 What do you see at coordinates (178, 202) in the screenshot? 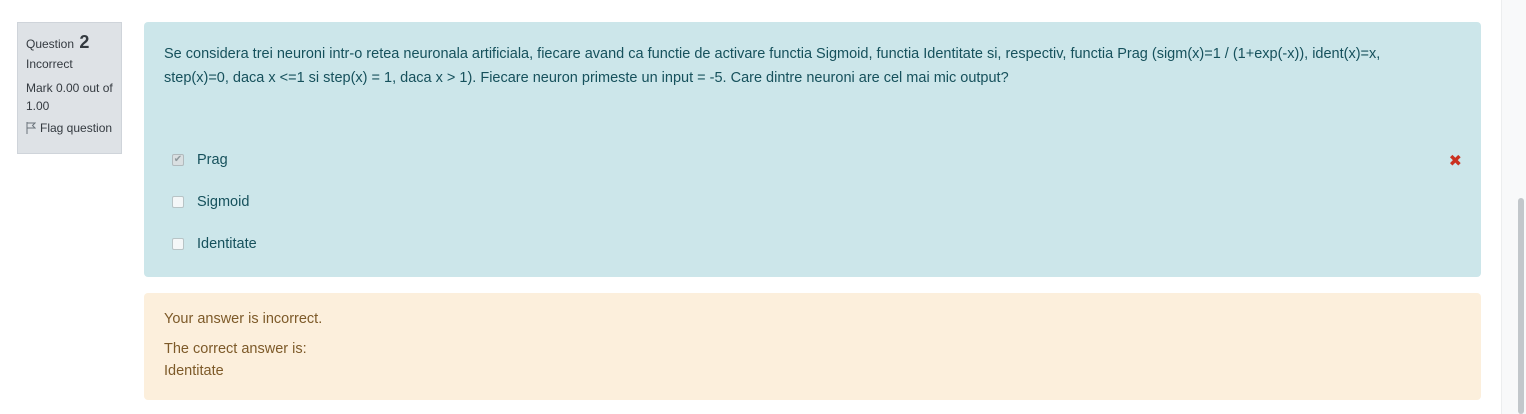
I see `answer-checkbox-sigmoid` at bounding box center [178, 202].